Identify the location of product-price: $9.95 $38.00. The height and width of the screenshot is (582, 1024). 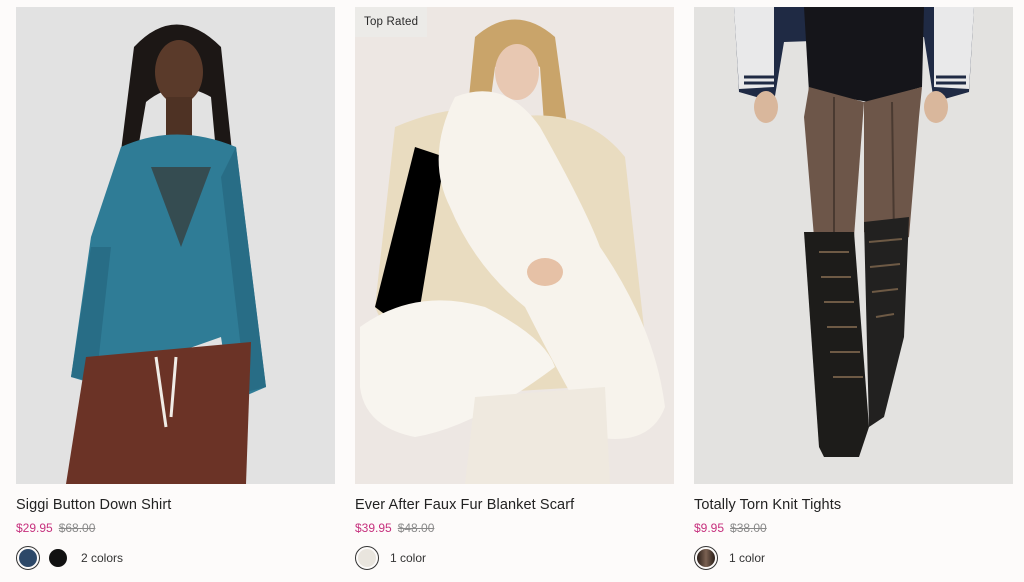
(853, 528).